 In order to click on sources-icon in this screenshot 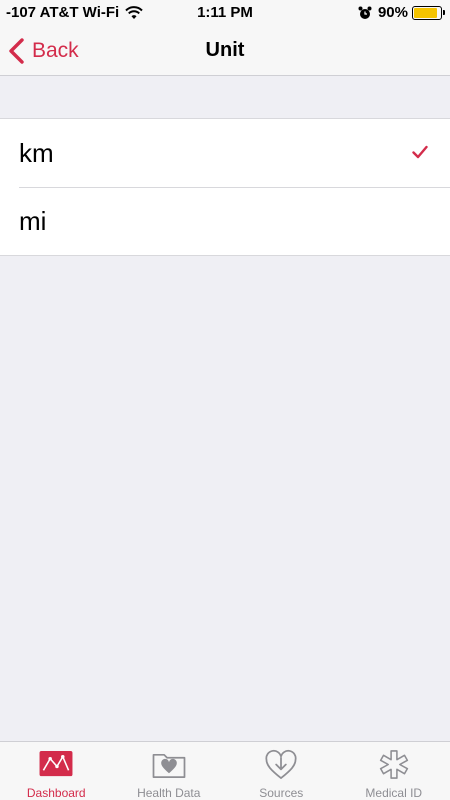, I will do `click(281, 764)`.